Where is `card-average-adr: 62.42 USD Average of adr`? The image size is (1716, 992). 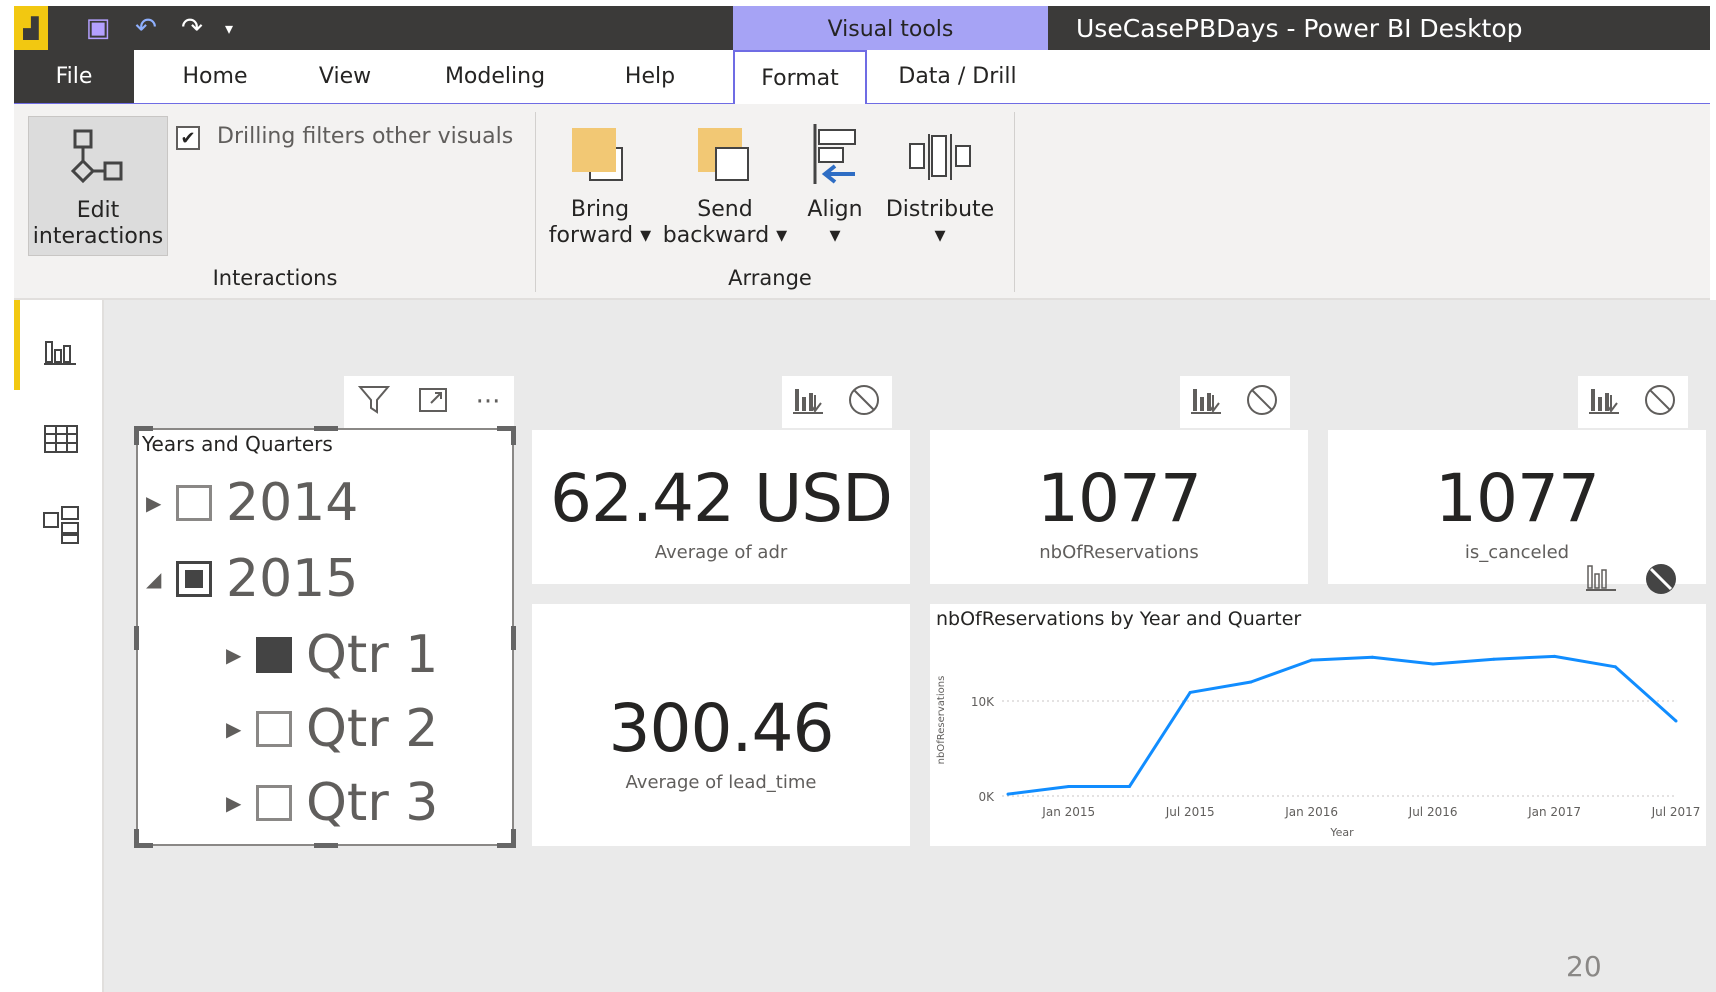 card-average-adr: 62.42 USD Average of adr is located at coordinates (721, 507).